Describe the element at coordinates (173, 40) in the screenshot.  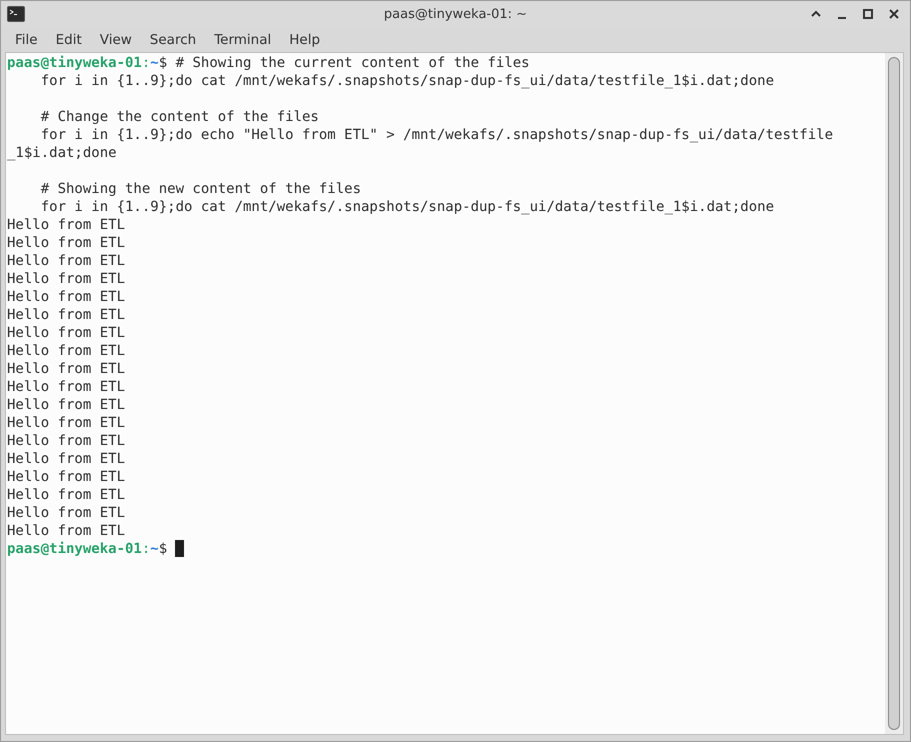
I see `menu-item: Search` at that location.